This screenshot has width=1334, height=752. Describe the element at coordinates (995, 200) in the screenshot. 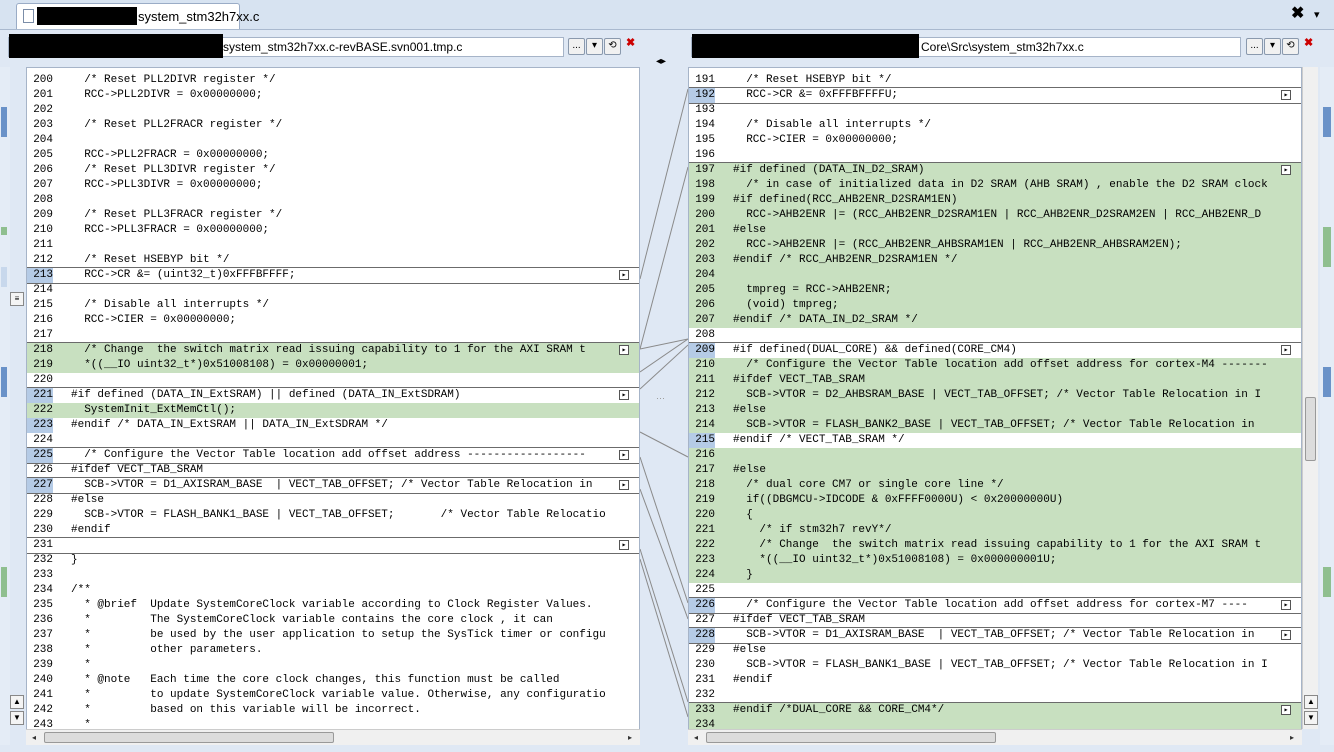

I see `code-line: 199 #if defined(RCC_AHB2ENR_D2SRAM1EN)` at that location.